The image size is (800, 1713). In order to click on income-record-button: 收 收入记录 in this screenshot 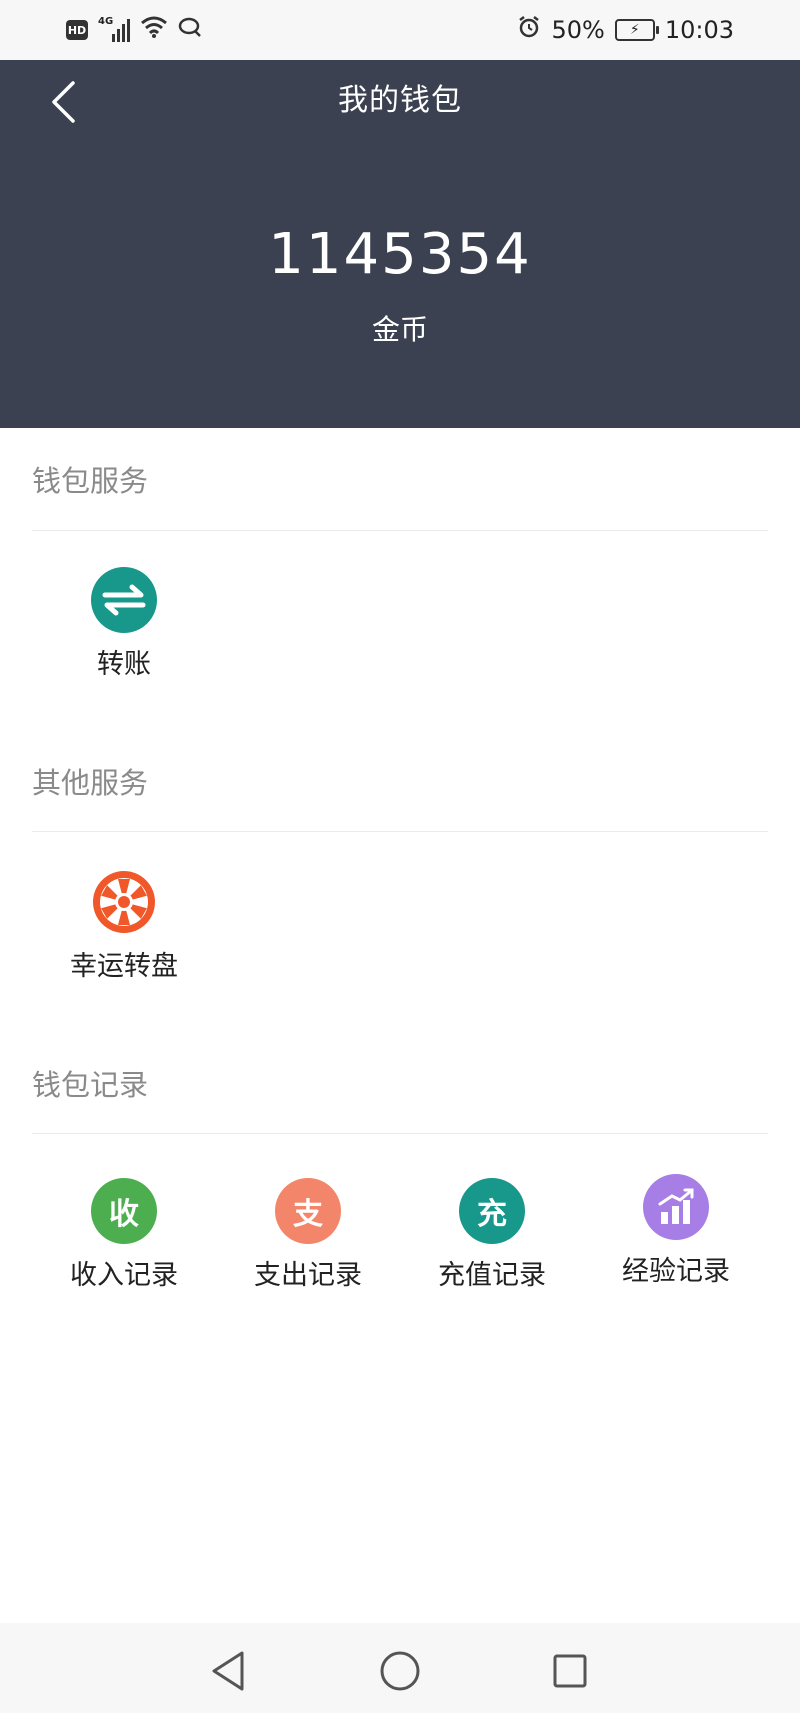, I will do `click(124, 1236)`.